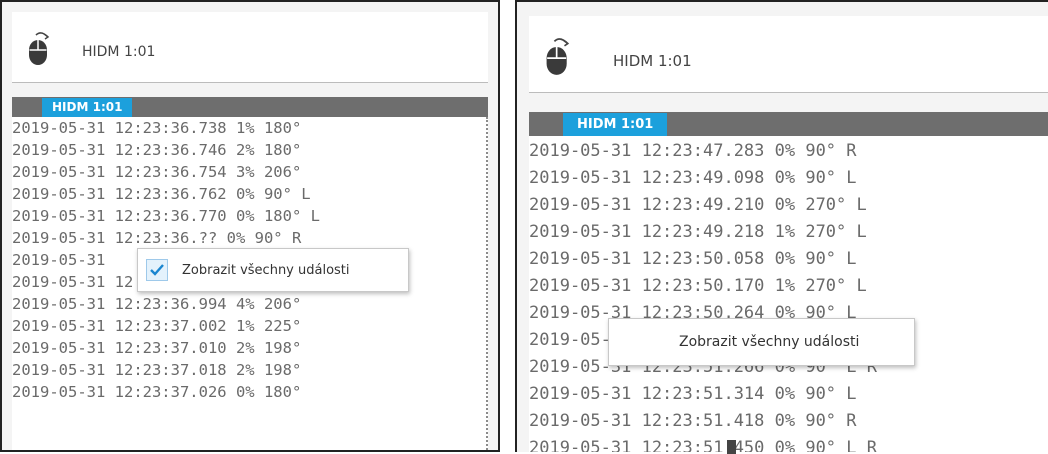  Describe the element at coordinates (166, 216) in the screenshot. I see `log-line: 2019-05-31 12:23:36.770 0% 180° L` at that location.